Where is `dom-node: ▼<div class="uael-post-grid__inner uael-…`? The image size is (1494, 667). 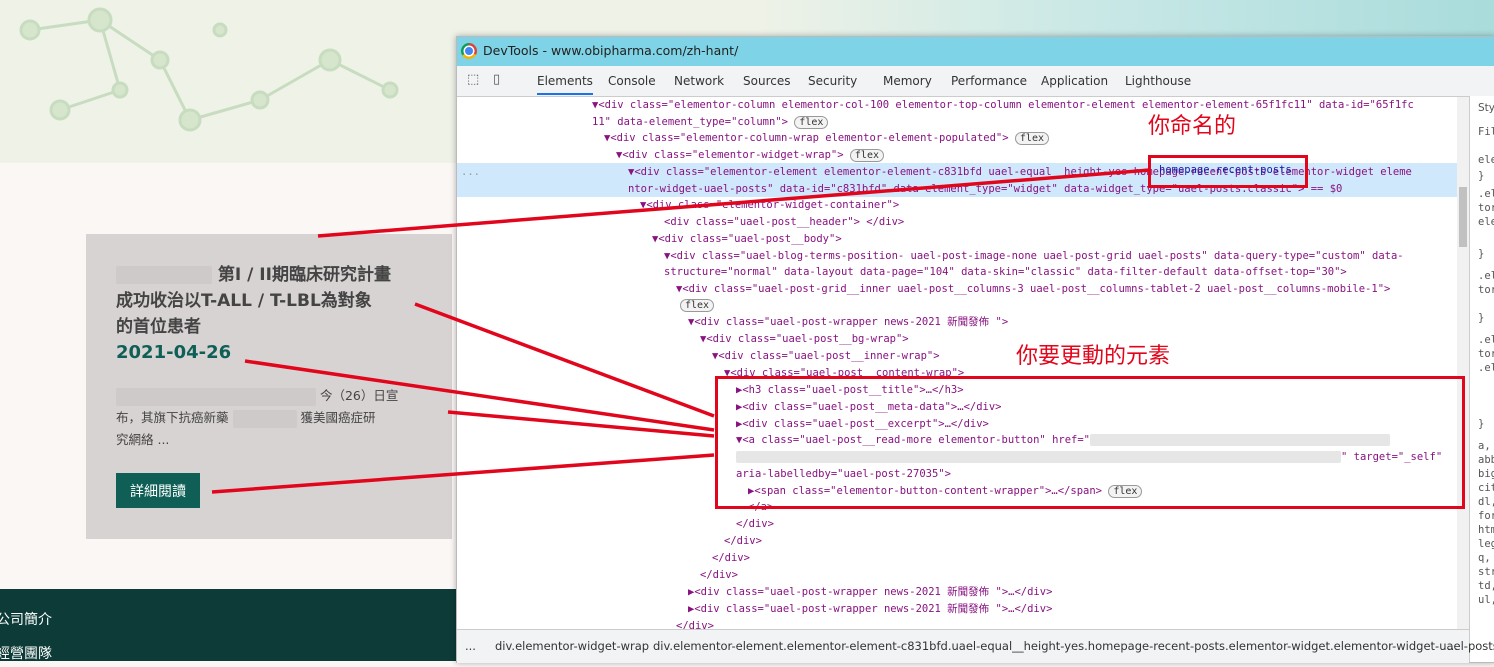
dom-node: ▼<div class="uael-post-grid__inner uael-… is located at coordinates (1033, 289).